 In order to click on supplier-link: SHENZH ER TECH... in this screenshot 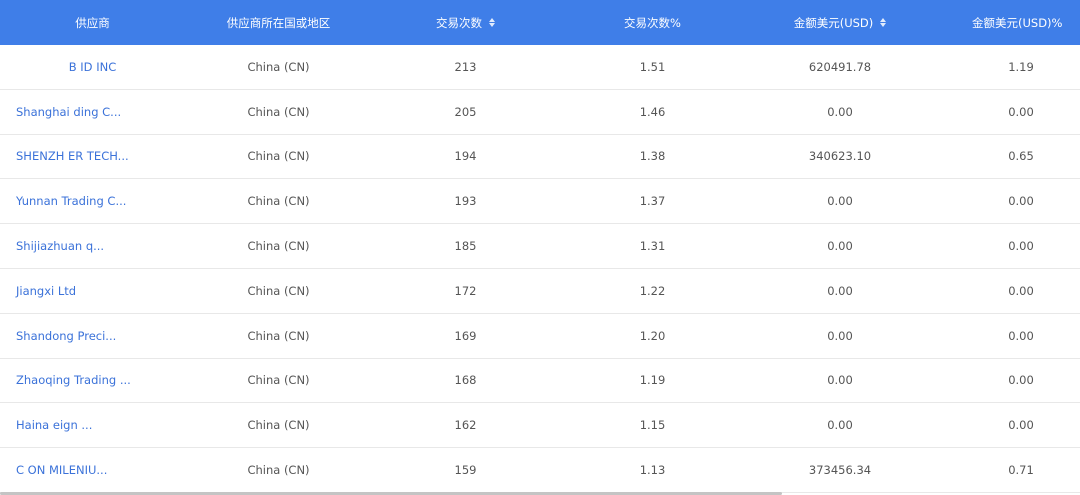, I will do `click(92, 157)`.